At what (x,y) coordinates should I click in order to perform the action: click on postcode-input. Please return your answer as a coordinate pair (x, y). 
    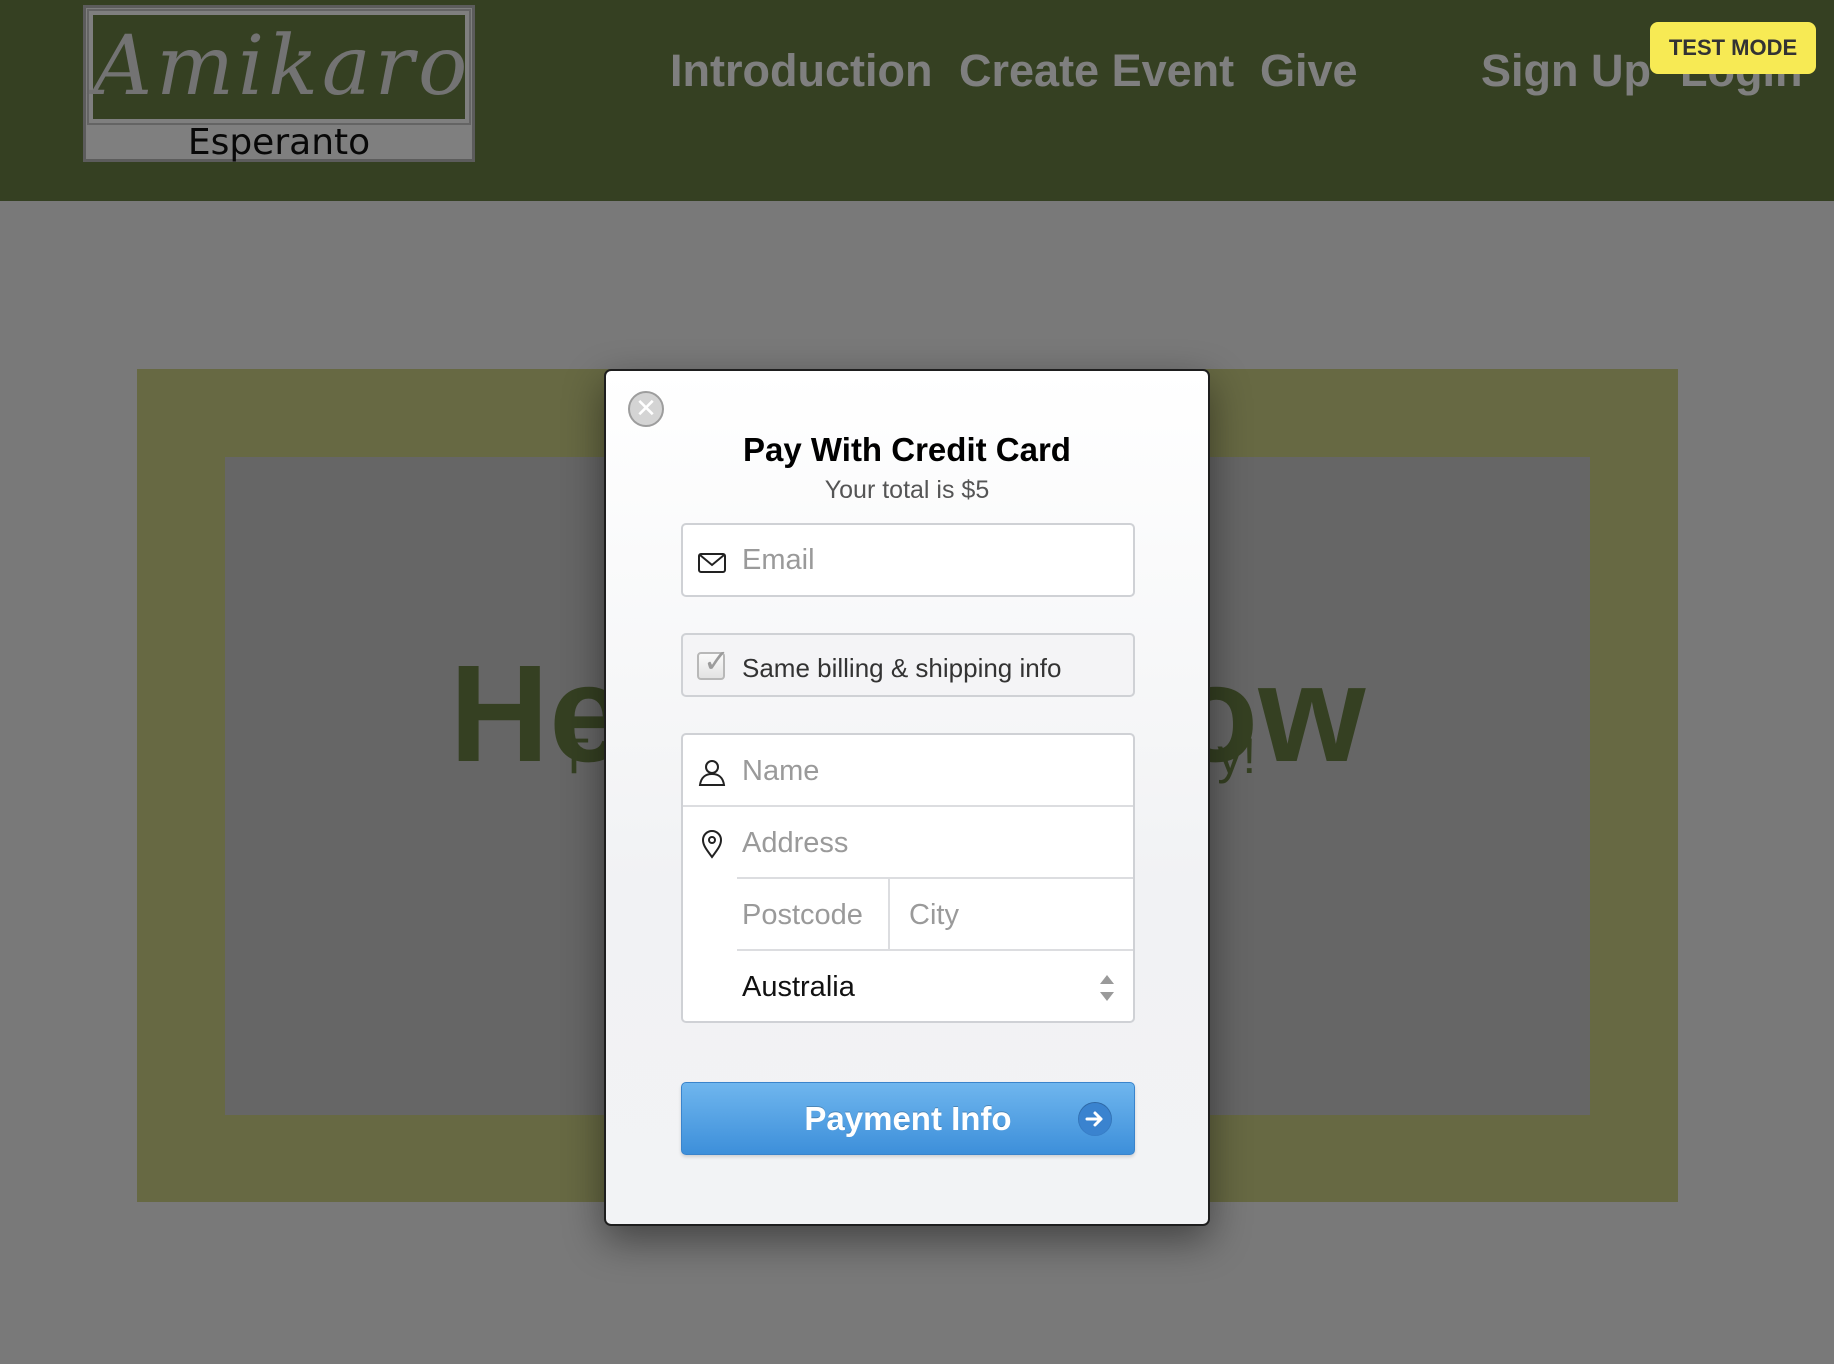
    Looking at the image, I should click on (812, 915).